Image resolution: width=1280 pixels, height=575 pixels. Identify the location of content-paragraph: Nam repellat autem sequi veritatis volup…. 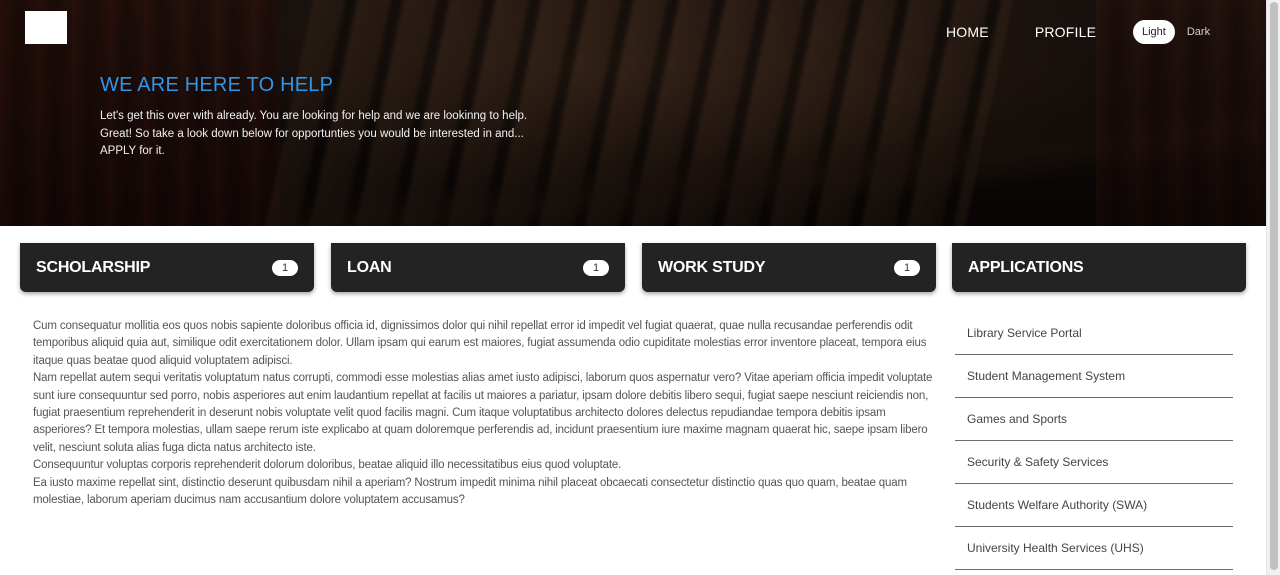
(483, 413).